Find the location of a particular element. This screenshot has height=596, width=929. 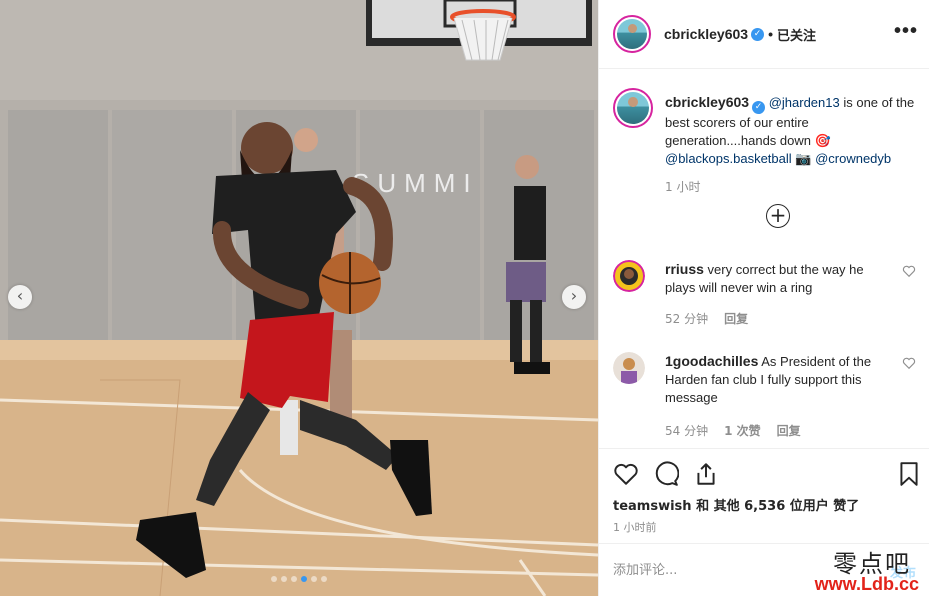

likes-count-text: 和 其他 6,536 位用户 赞了 is located at coordinates (775, 506).